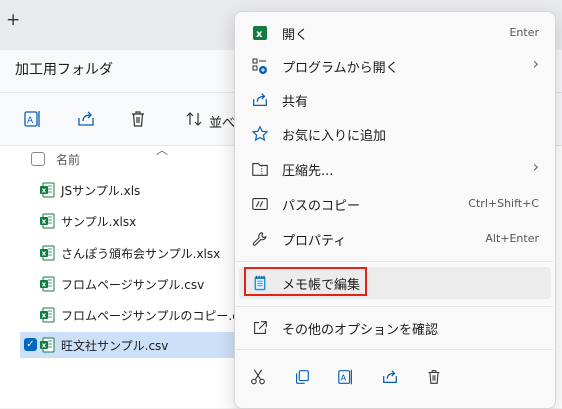 The width and height of the screenshot is (562, 409). What do you see at coordinates (101, 191) in the screenshot?
I see `file-name: JSサンプル.xls` at bounding box center [101, 191].